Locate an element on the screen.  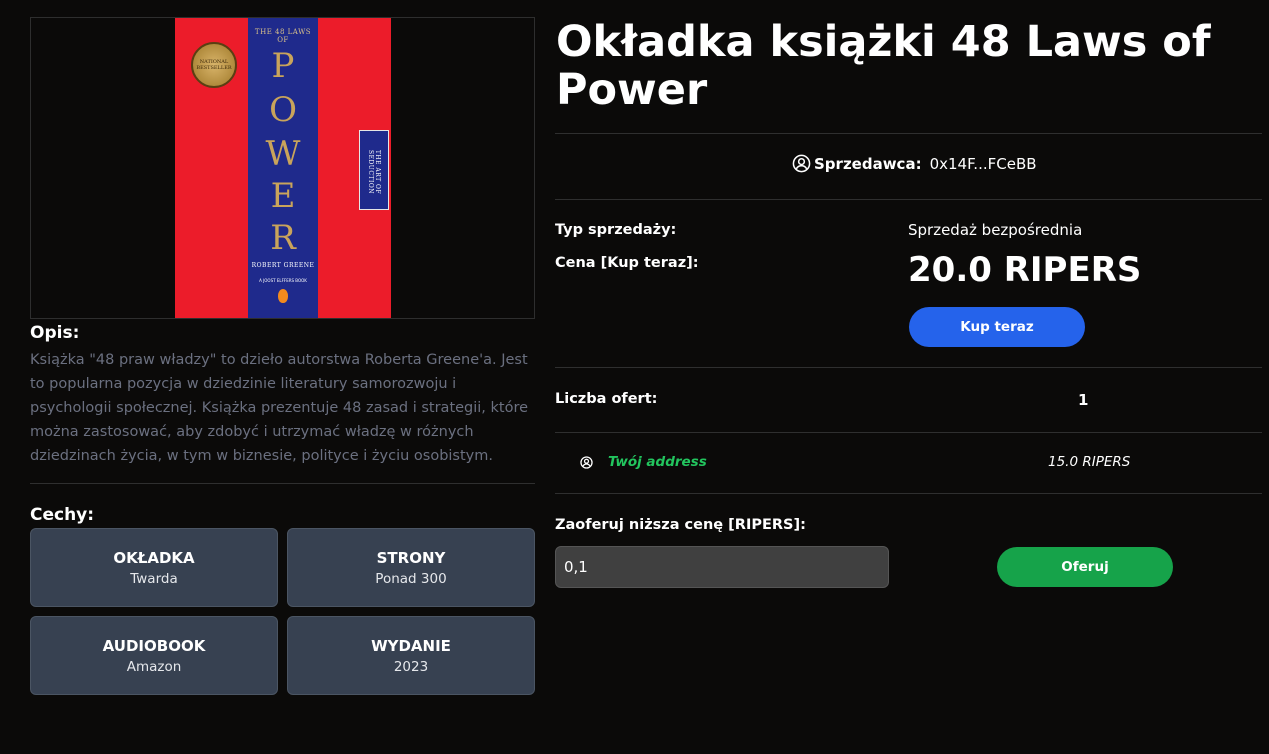
penguin-logo-icon is located at coordinates (283, 296).